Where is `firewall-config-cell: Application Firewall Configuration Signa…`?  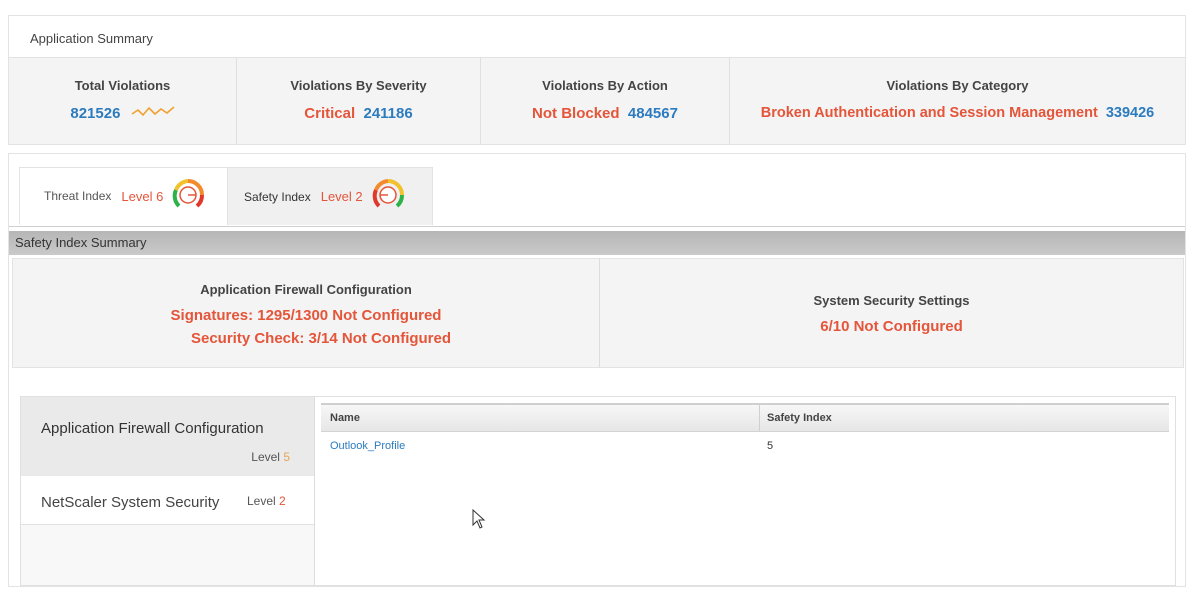 firewall-config-cell: Application Firewall Configuration Signa… is located at coordinates (306, 313).